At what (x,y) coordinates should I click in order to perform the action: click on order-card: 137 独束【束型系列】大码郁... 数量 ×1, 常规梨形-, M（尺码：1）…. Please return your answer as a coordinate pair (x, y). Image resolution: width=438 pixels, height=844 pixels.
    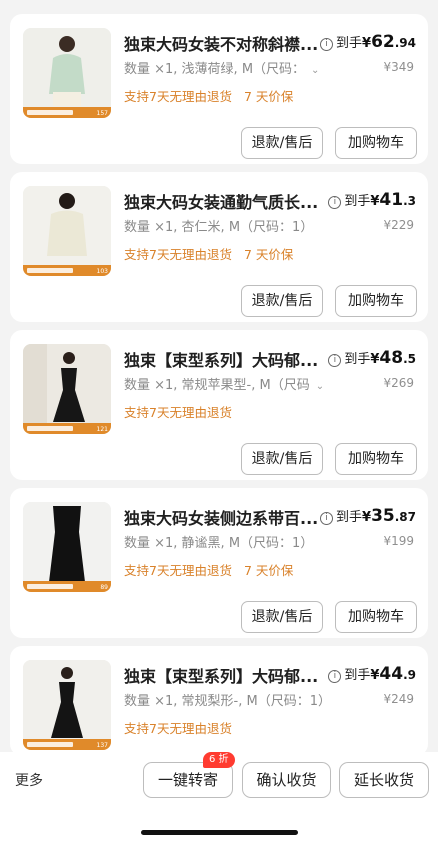
    Looking at the image, I should click on (219, 701).